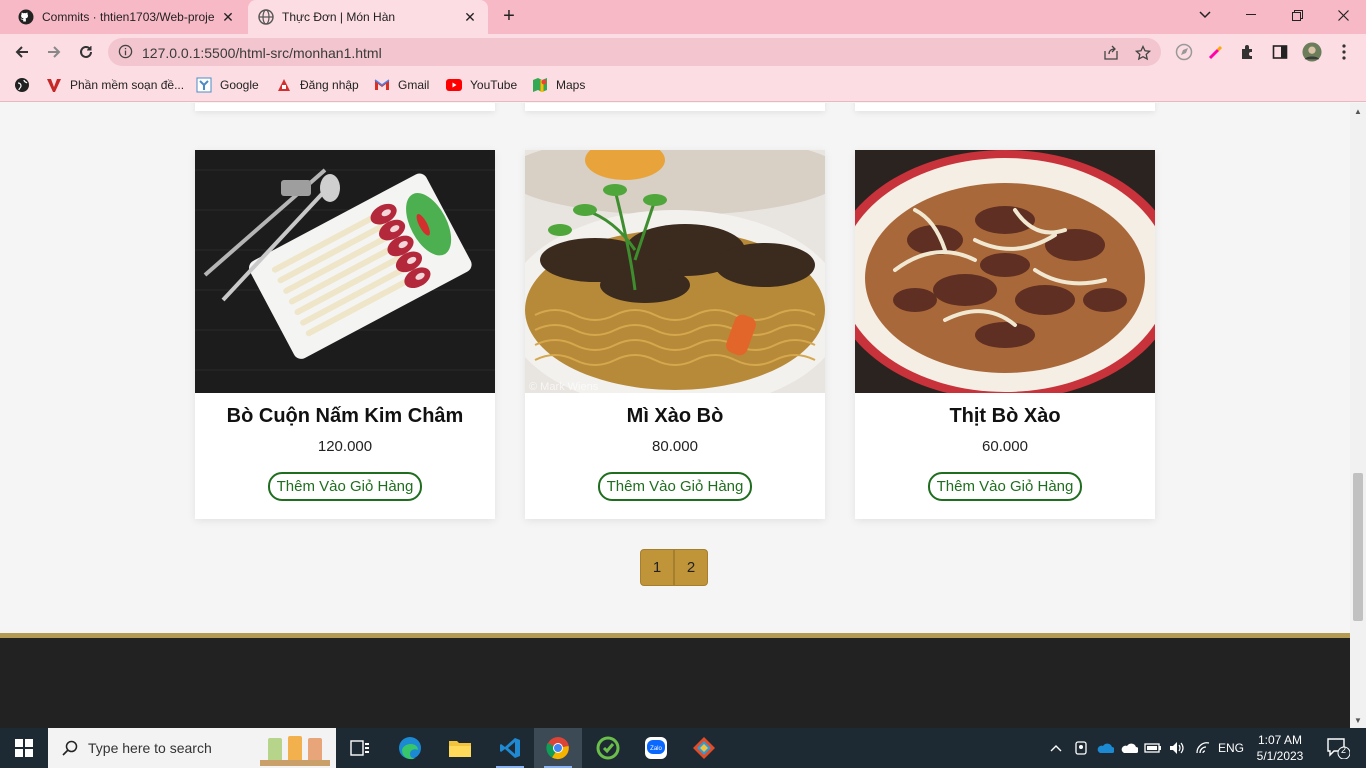 This screenshot has height=768, width=1366. What do you see at coordinates (1343, 15) in the screenshot?
I see `close-window-icon` at bounding box center [1343, 15].